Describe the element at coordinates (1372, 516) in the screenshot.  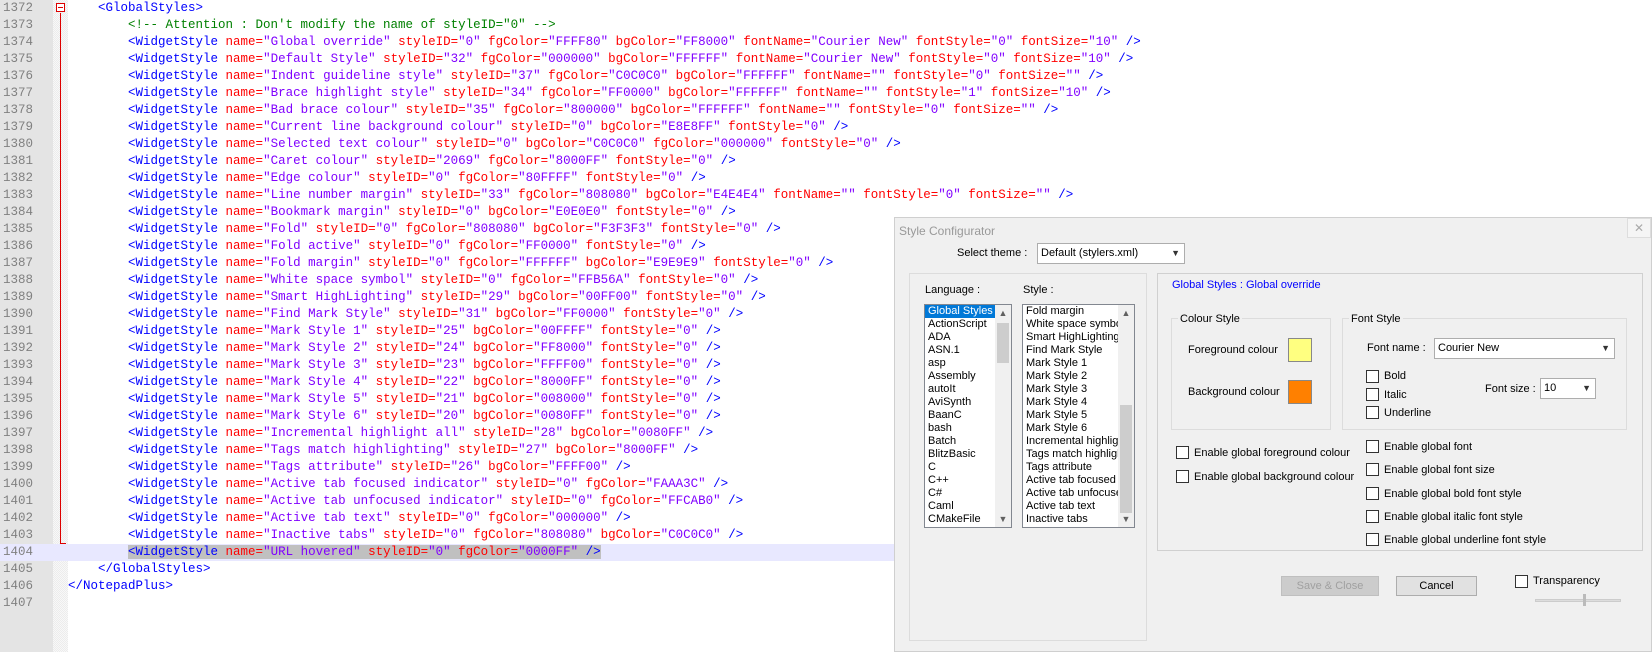
I see `enable-global-italic-checkbox` at that location.